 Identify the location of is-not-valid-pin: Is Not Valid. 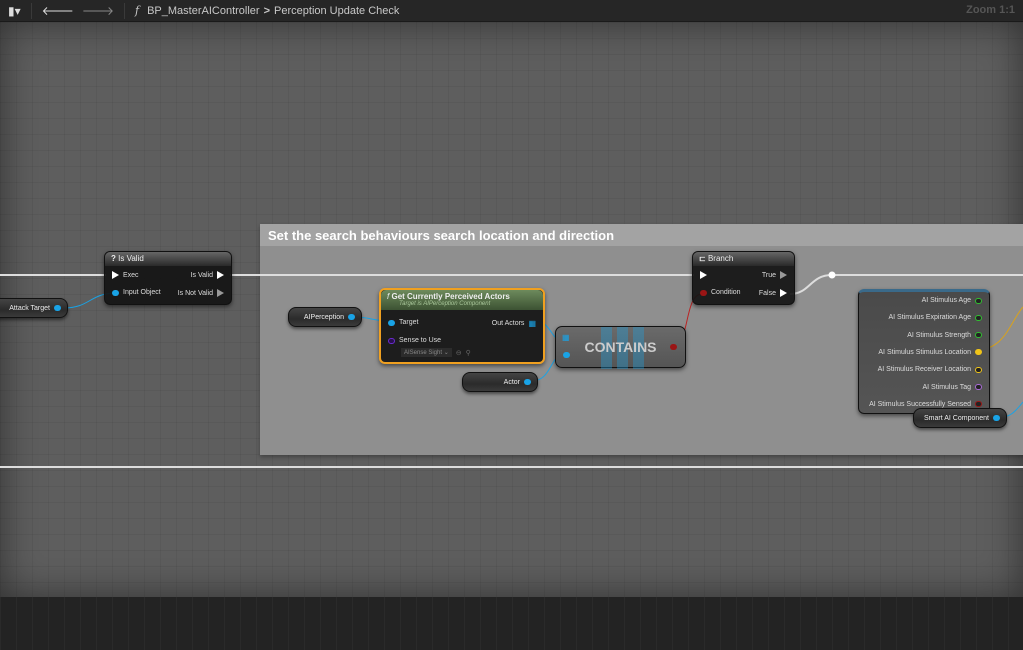
(201, 293).